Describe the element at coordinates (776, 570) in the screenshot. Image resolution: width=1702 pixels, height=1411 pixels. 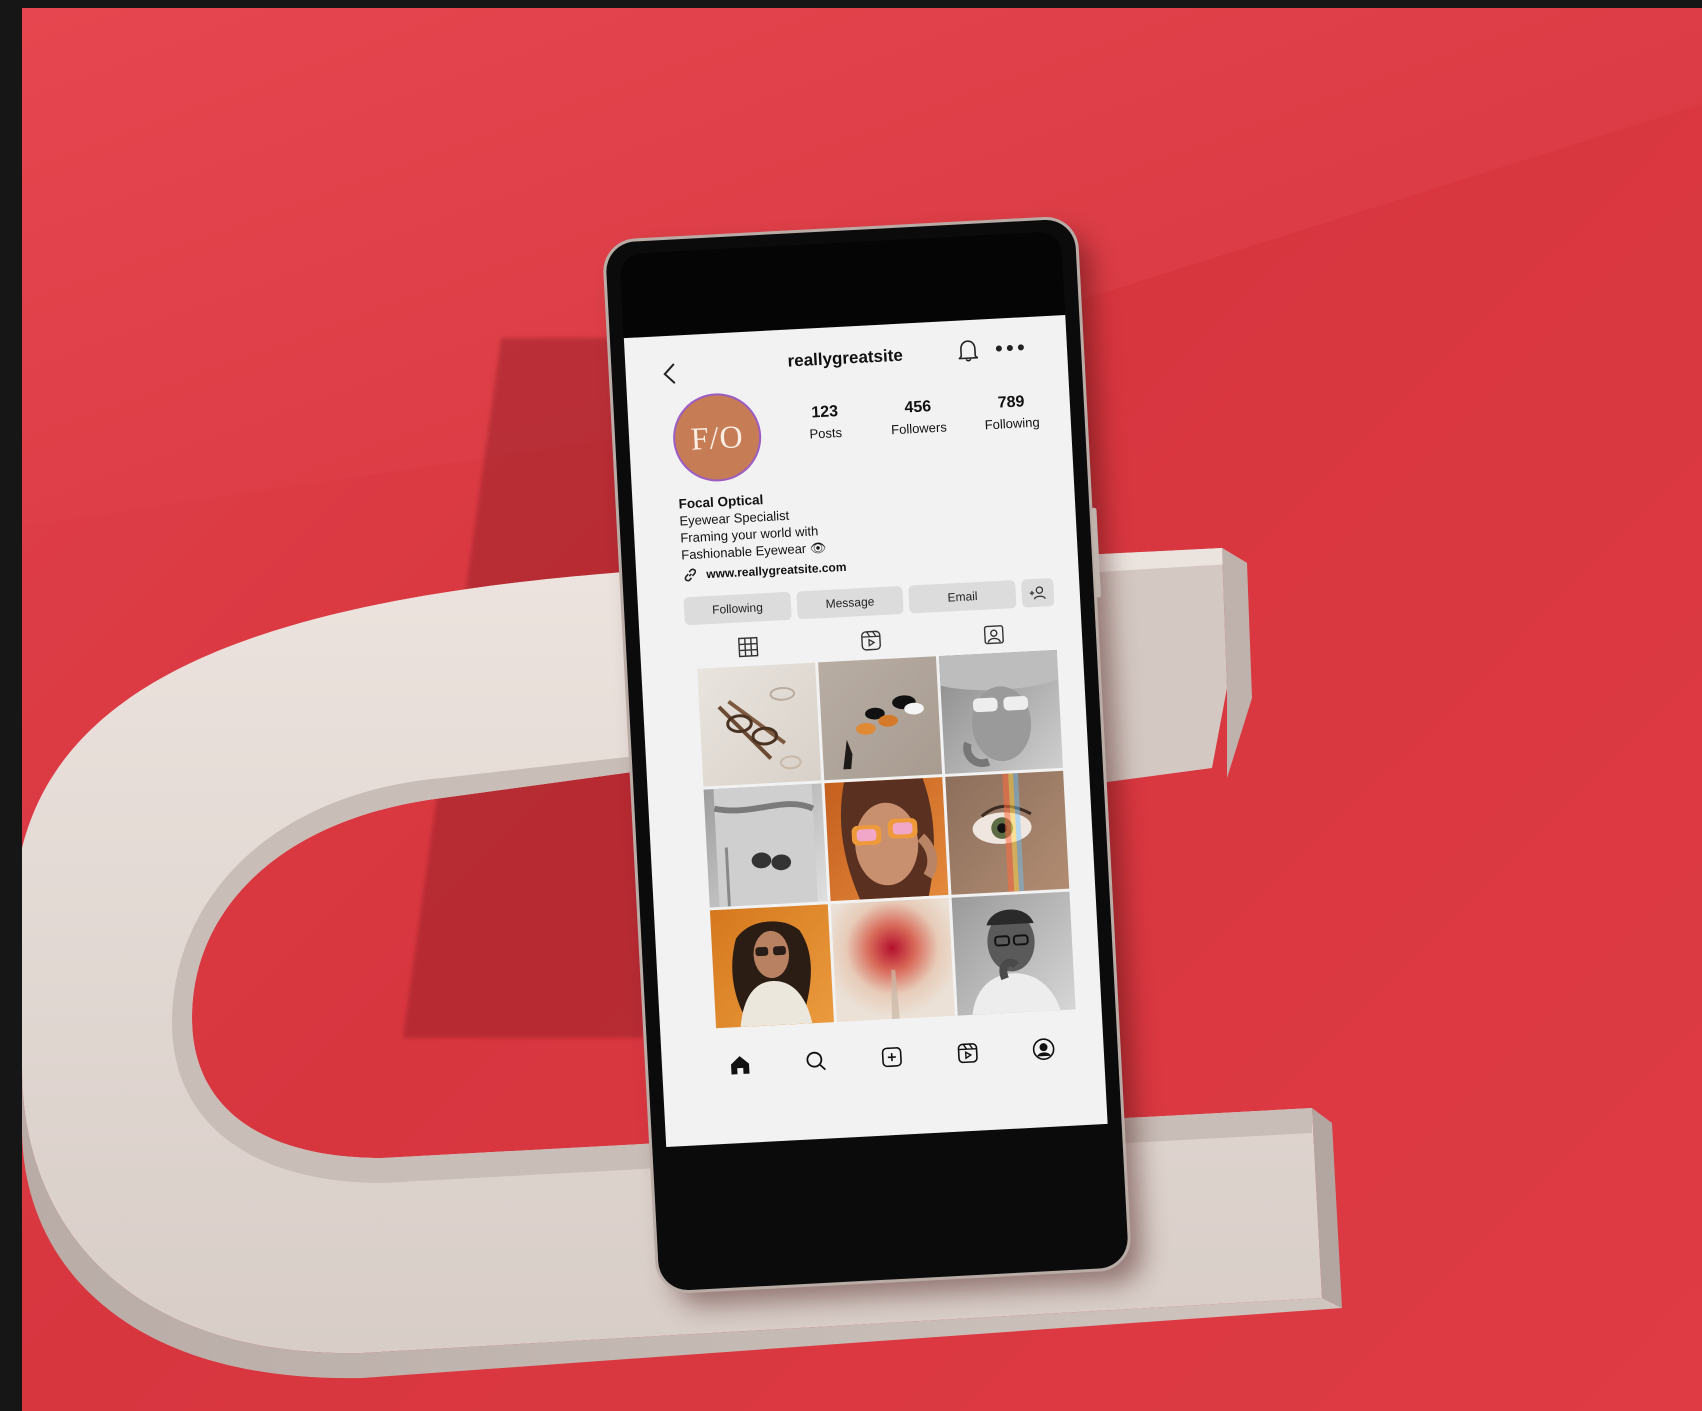
I see `website-url: www.reallygreatsite.com` at that location.